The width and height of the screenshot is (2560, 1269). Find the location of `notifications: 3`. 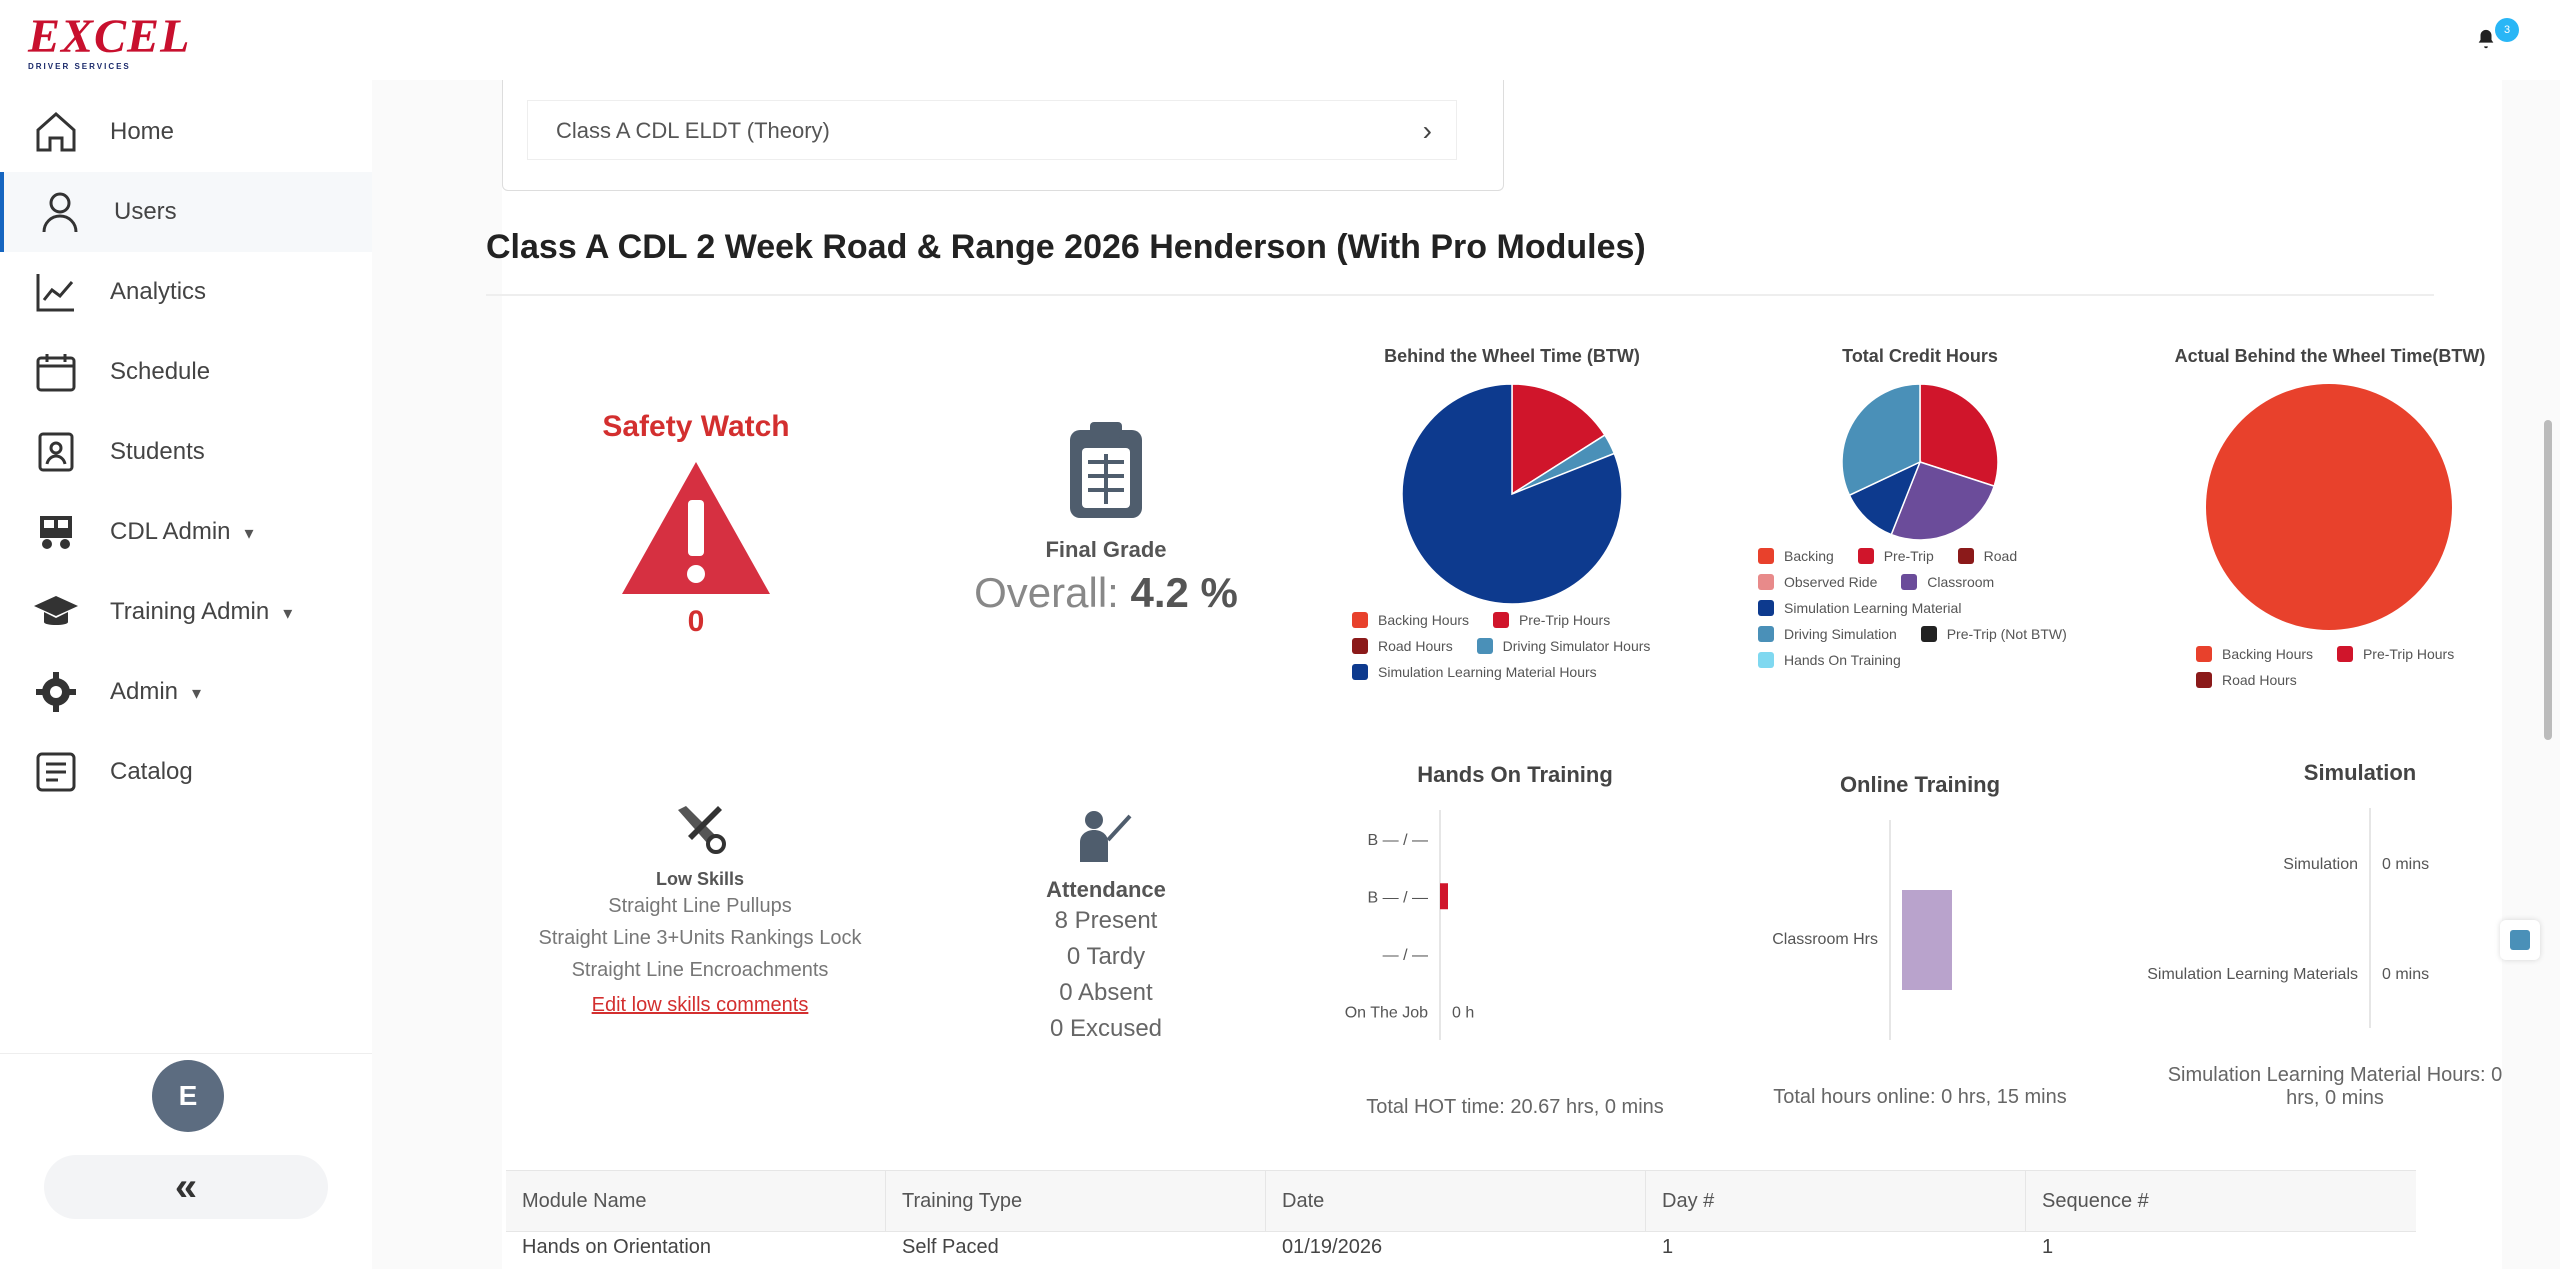

notifications: 3 is located at coordinates (2503, 38).